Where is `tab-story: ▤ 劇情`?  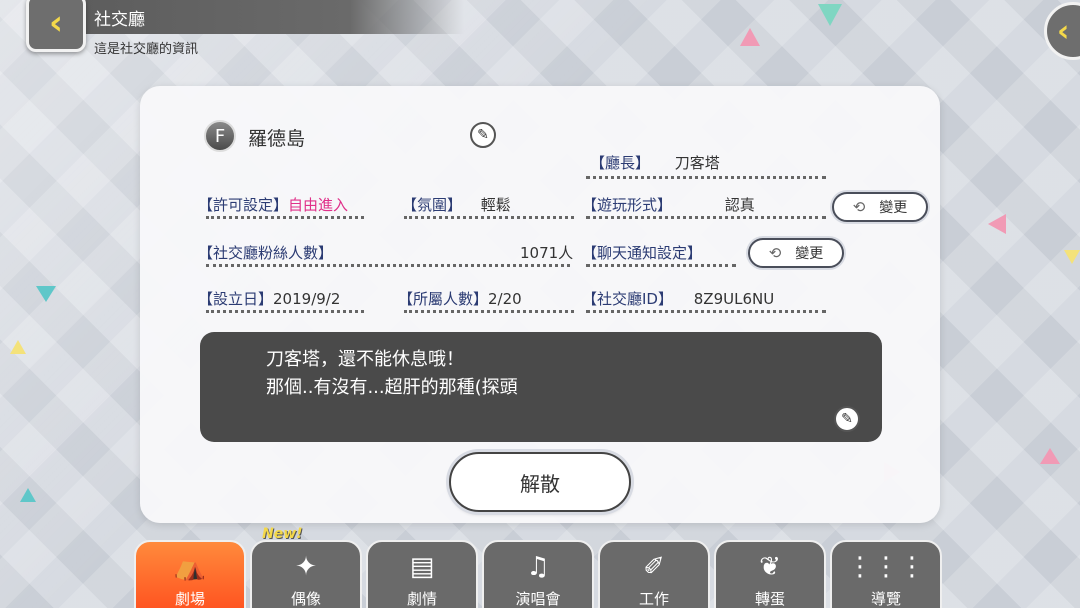 tab-story: ▤ 劇情 is located at coordinates (422, 574).